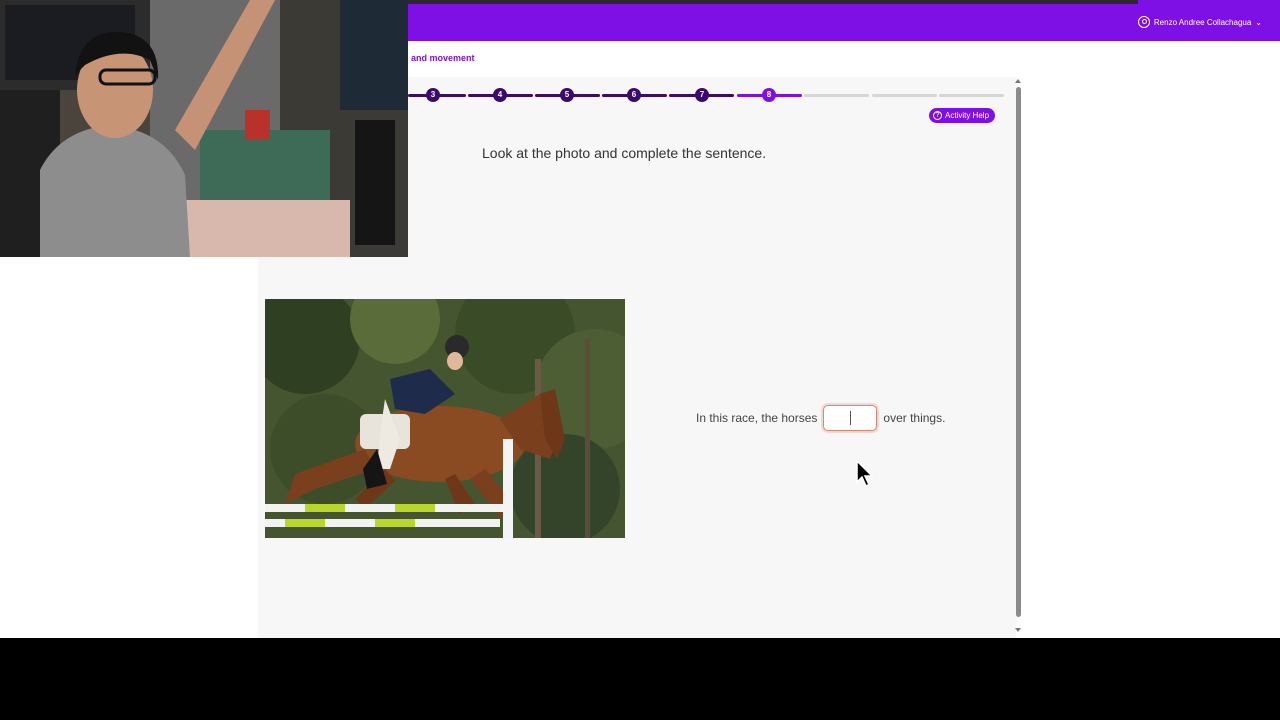  What do you see at coordinates (433, 95) in the screenshot?
I see `progress-step-3: 3` at bounding box center [433, 95].